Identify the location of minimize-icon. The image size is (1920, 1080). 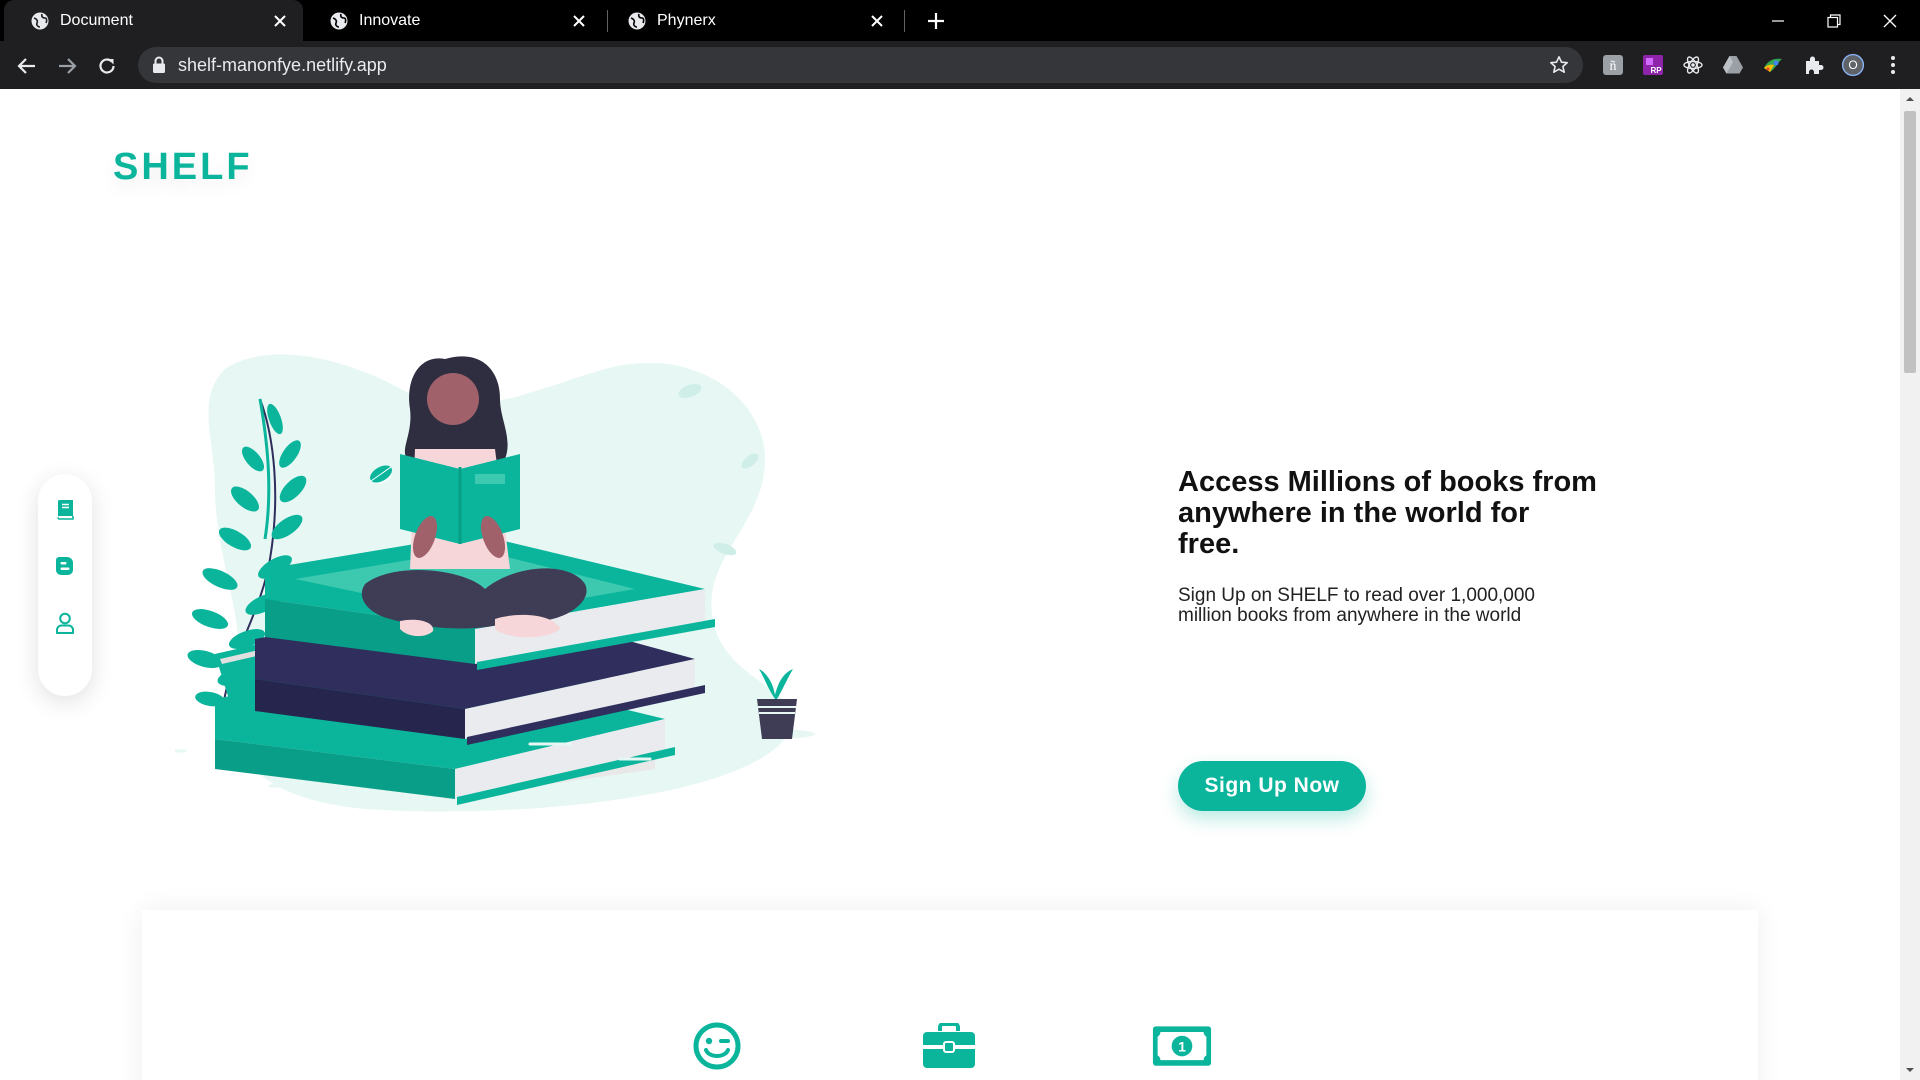
(1778, 20).